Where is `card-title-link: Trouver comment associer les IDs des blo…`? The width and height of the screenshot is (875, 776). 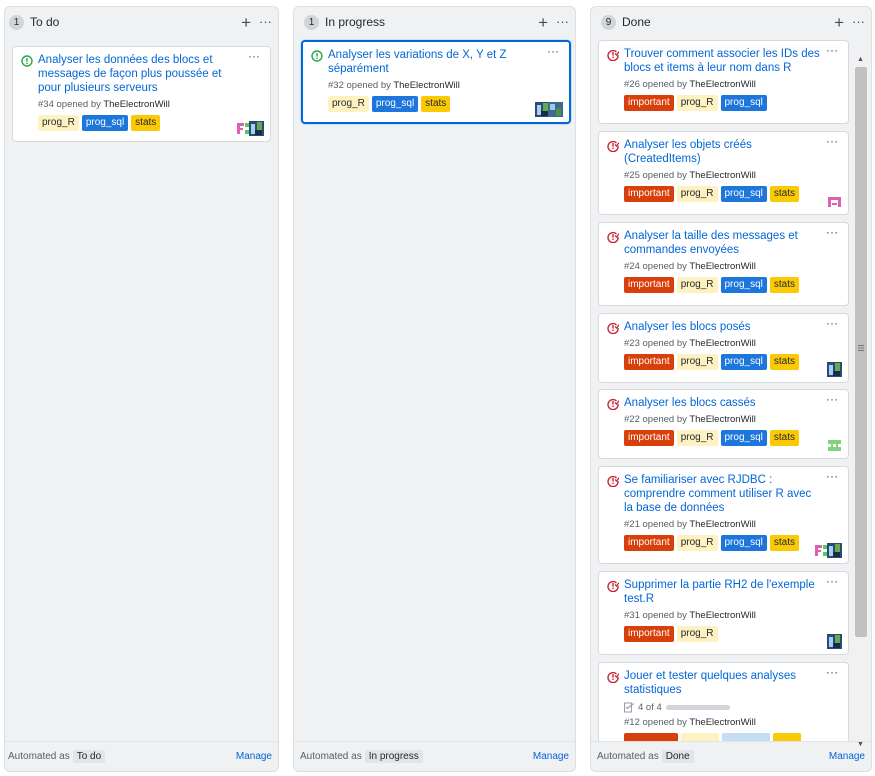
card-title-link: Trouver comment associer les IDs des blo… is located at coordinates (732, 61).